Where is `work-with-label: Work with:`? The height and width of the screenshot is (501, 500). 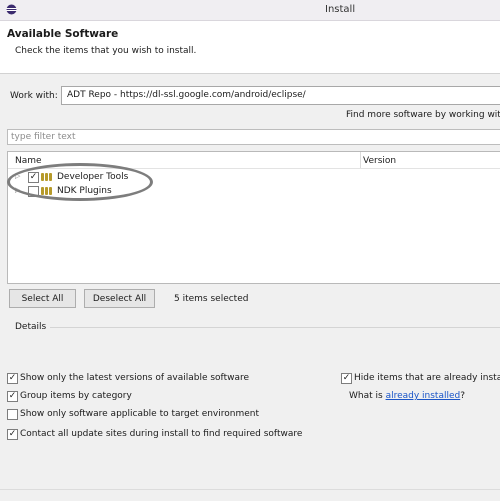
work-with-label: Work with: is located at coordinates (34, 96).